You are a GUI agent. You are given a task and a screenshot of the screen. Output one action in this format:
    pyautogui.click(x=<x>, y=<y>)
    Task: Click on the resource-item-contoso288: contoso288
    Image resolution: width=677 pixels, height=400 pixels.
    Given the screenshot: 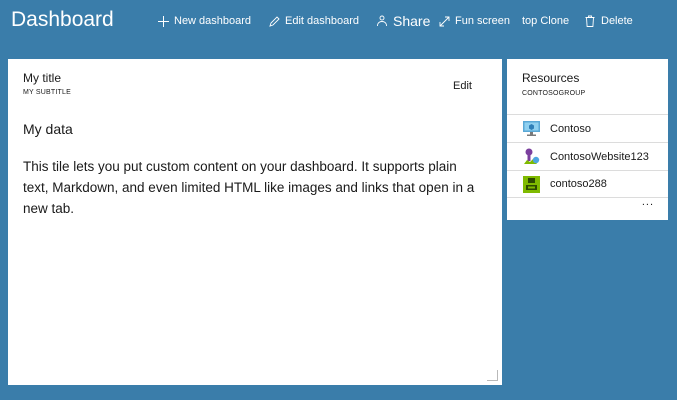 What is the action you would take?
    pyautogui.click(x=587, y=184)
    